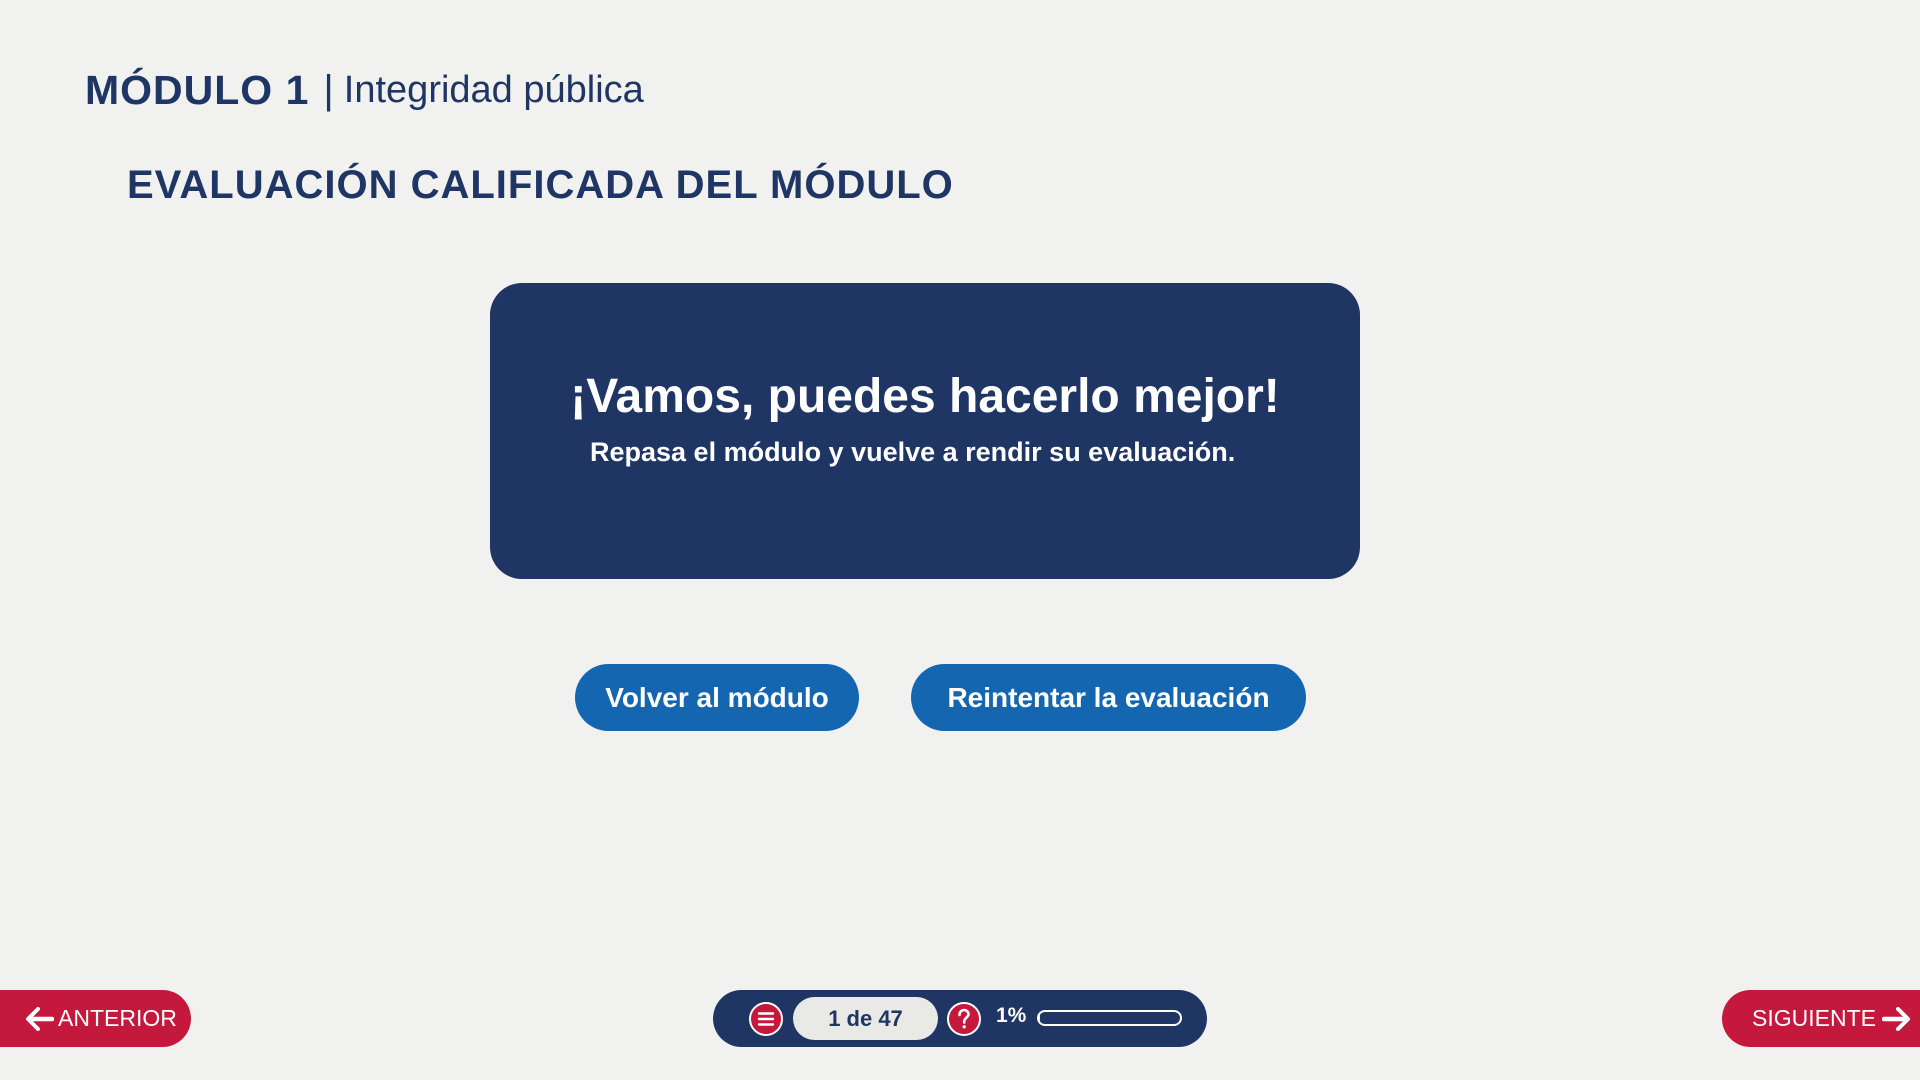 The width and height of the screenshot is (1920, 1080). What do you see at coordinates (865, 1018) in the screenshot?
I see `page-indicator: 1 de 47` at bounding box center [865, 1018].